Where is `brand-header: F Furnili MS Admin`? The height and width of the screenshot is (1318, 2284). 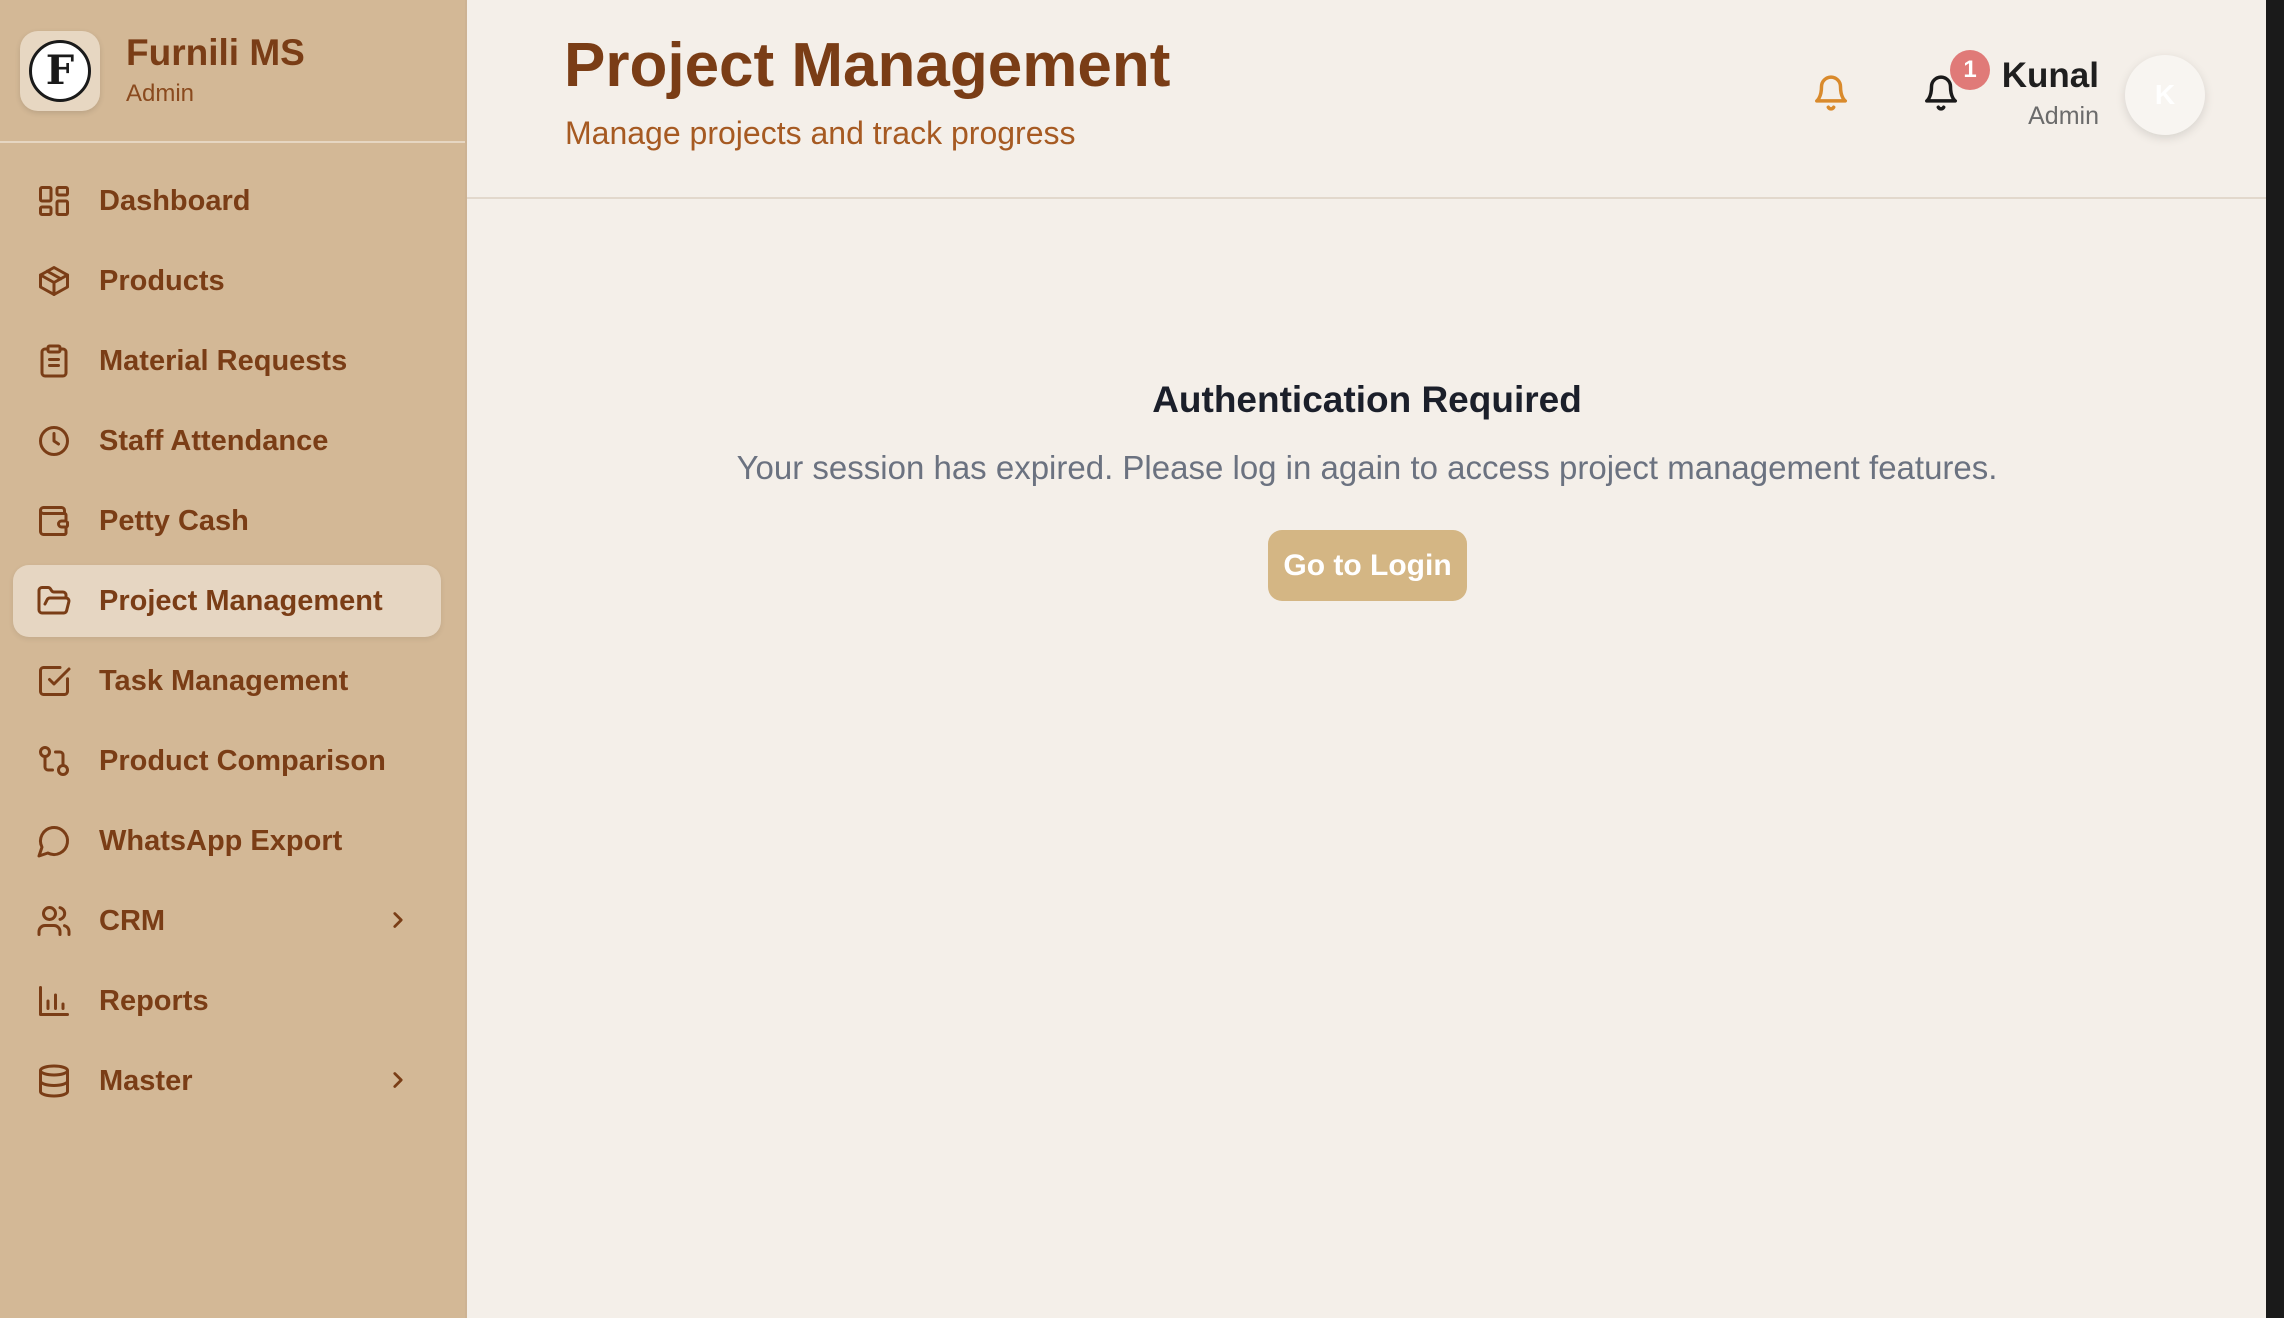
brand-header: F Furnili MS Admin is located at coordinates (232, 71).